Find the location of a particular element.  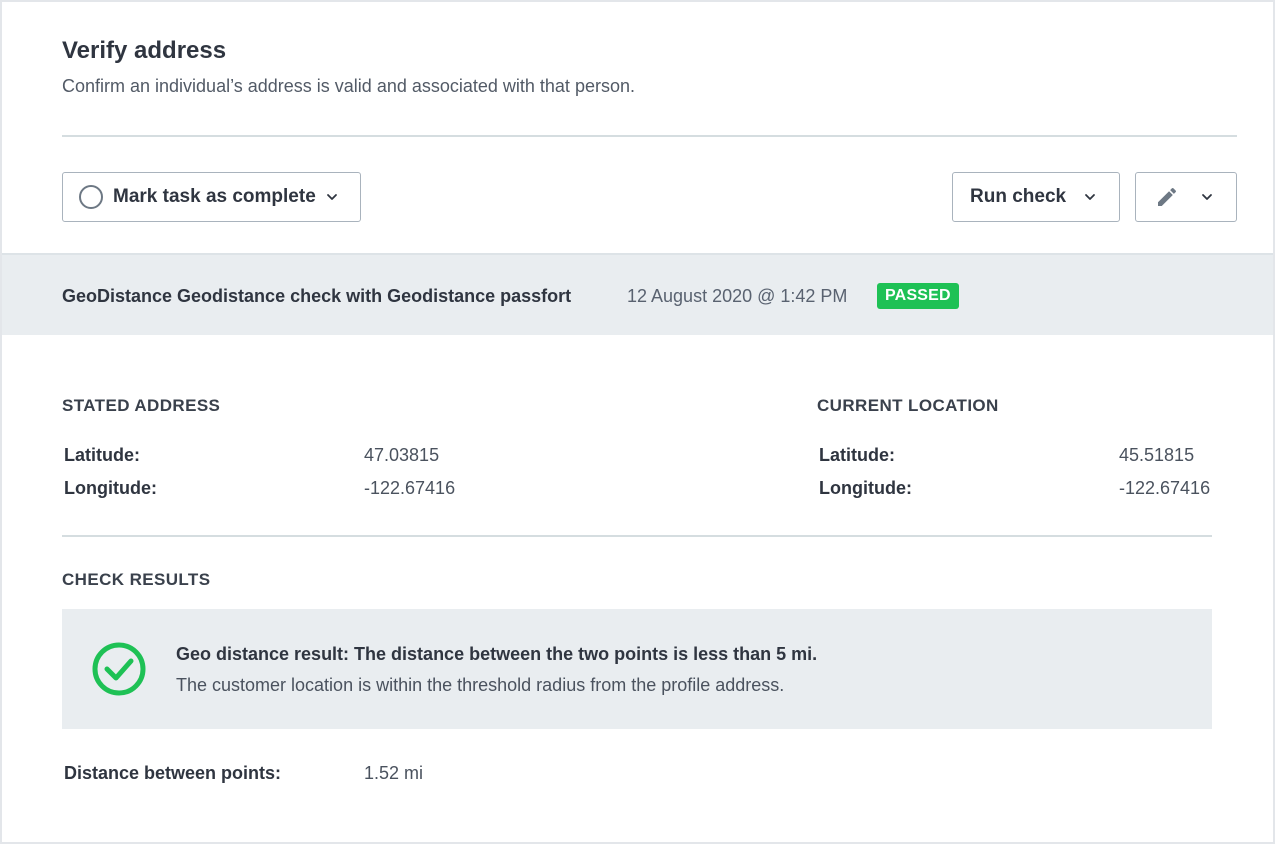

stated-address-heading: STATED ADDRESS is located at coordinates (141, 405).